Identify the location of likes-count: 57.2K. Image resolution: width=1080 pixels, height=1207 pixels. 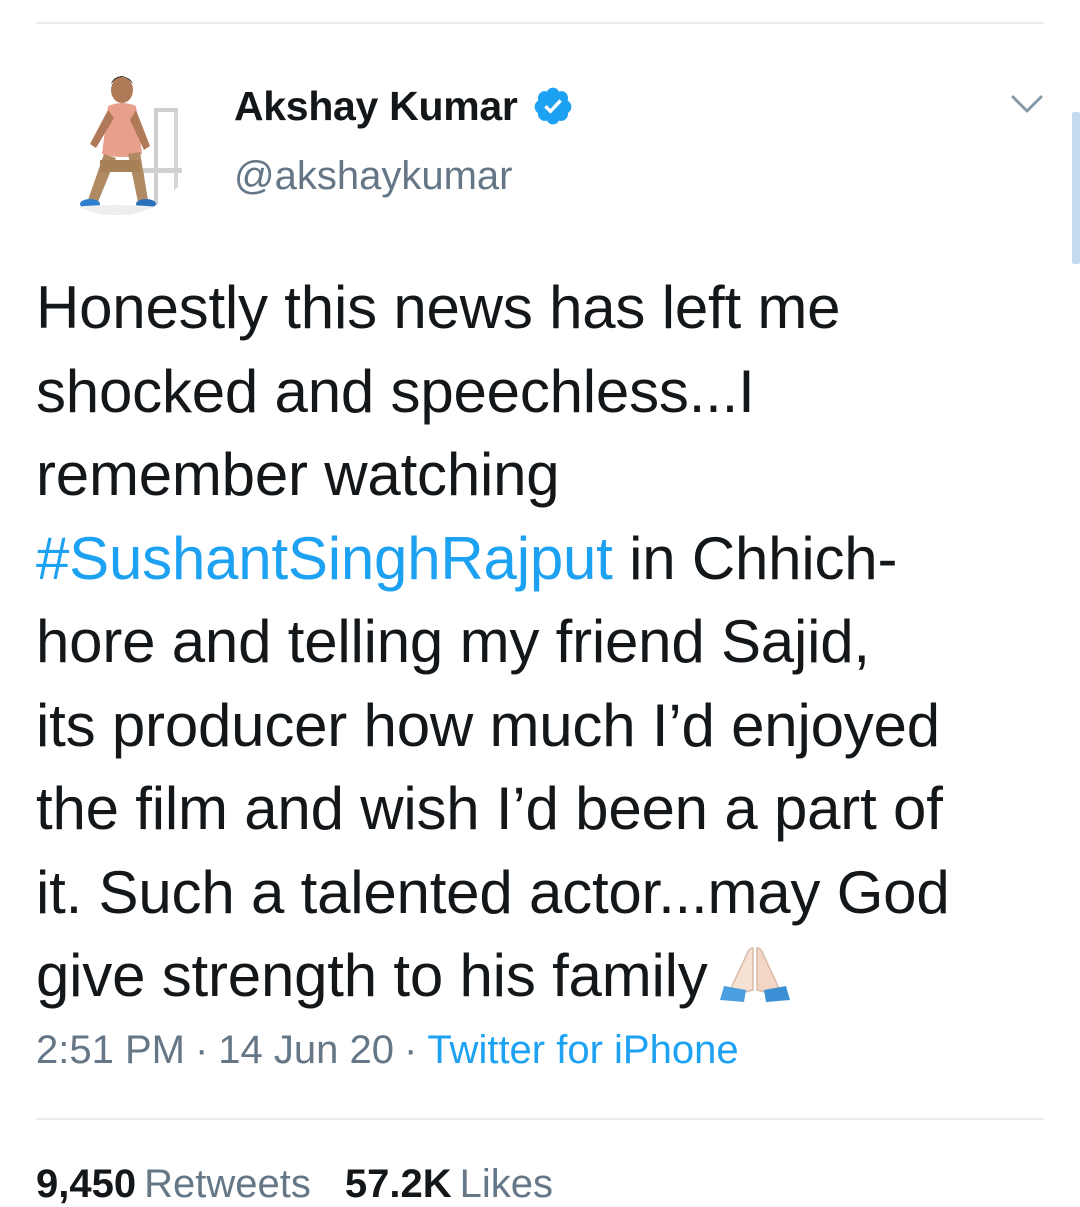
(398, 1184).